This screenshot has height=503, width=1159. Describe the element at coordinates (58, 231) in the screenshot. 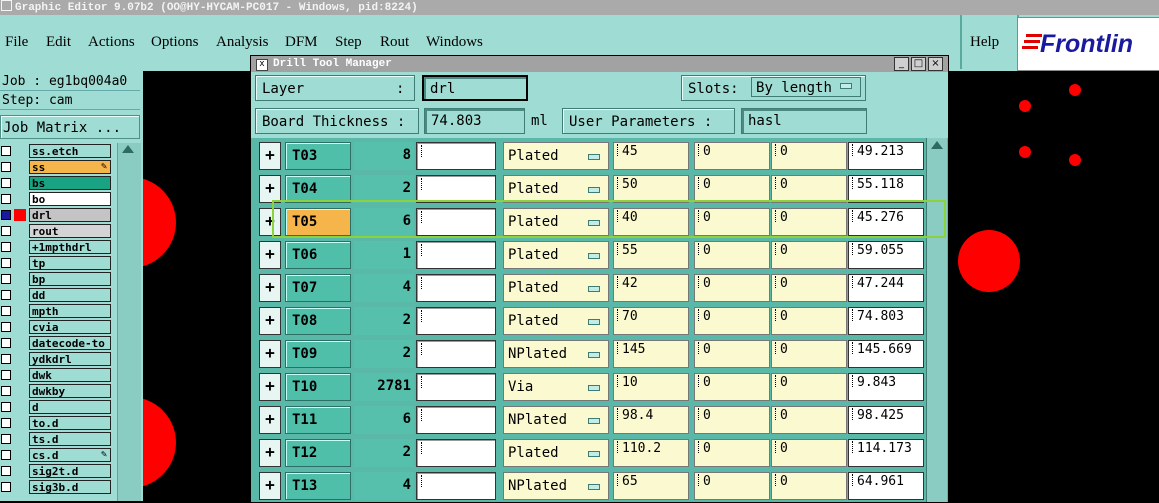

I see `layer-row: rout` at that location.